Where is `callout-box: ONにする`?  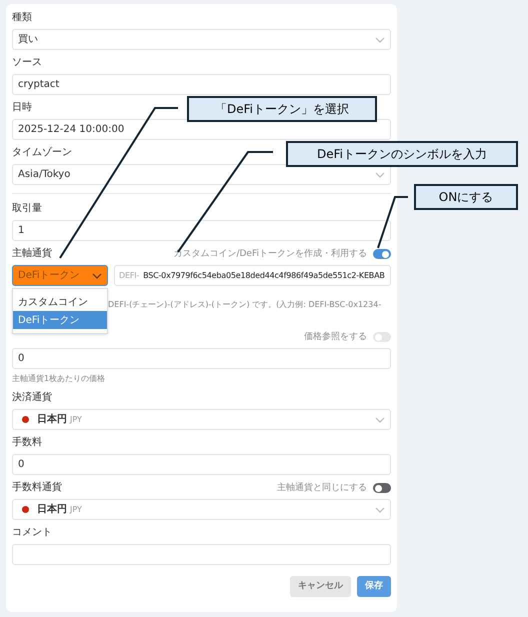
callout-box: ONにする is located at coordinates (466, 197).